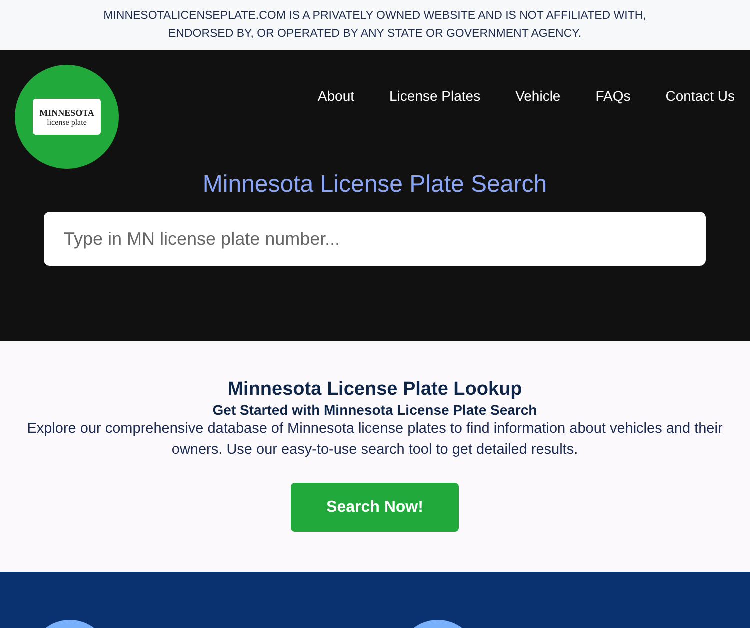  I want to click on disclaimer-text: MINNESOTALICENSEPLATE.COM IS A PRIVATELY OWNED WEBSITE AND IS NOT AFFILIATED WITH, ENDORSED BY, OR OPERATED BY ANY STATE OR GOVERNMENT AGENCY., so click(375, 25).